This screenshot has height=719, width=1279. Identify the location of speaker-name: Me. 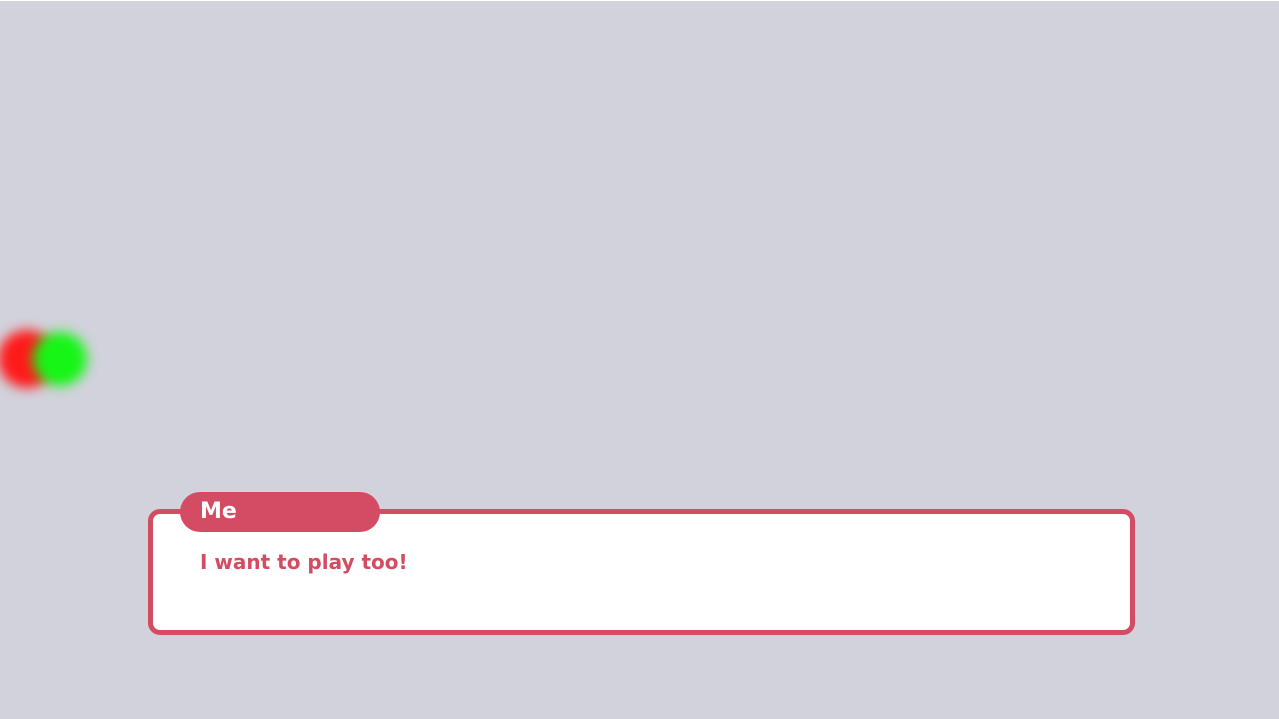
(218, 511).